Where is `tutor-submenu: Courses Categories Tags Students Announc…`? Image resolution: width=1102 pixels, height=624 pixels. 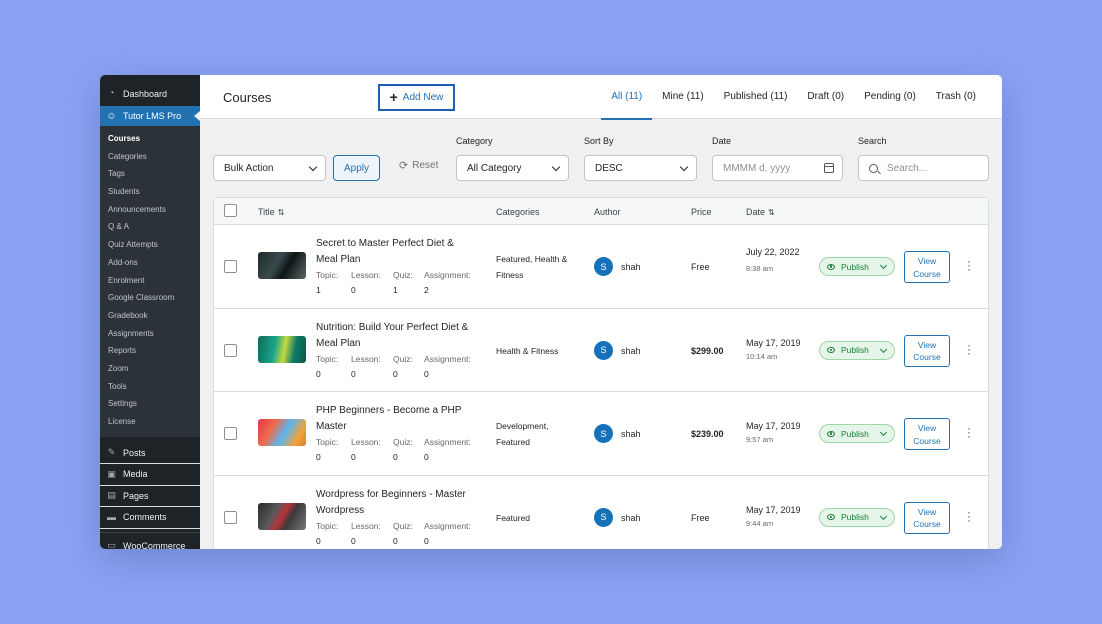 tutor-submenu: Courses Categories Tags Students Announc… is located at coordinates (150, 281).